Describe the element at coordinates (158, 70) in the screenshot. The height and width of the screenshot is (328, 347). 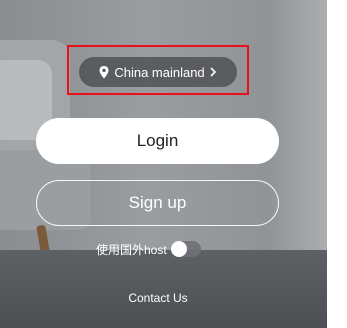
I see `region-highlight-box` at that location.